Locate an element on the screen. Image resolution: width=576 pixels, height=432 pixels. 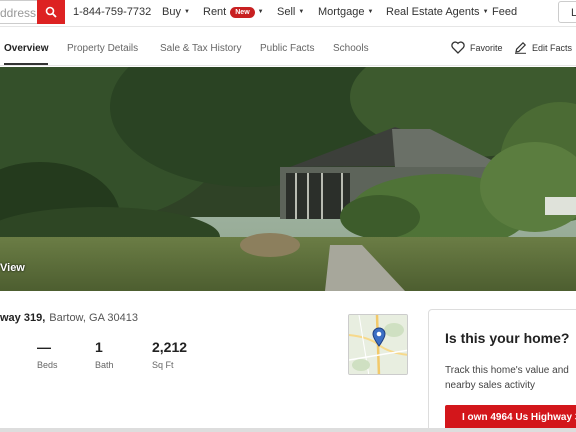
tab-schools: Schools is located at coordinates (351, 48).